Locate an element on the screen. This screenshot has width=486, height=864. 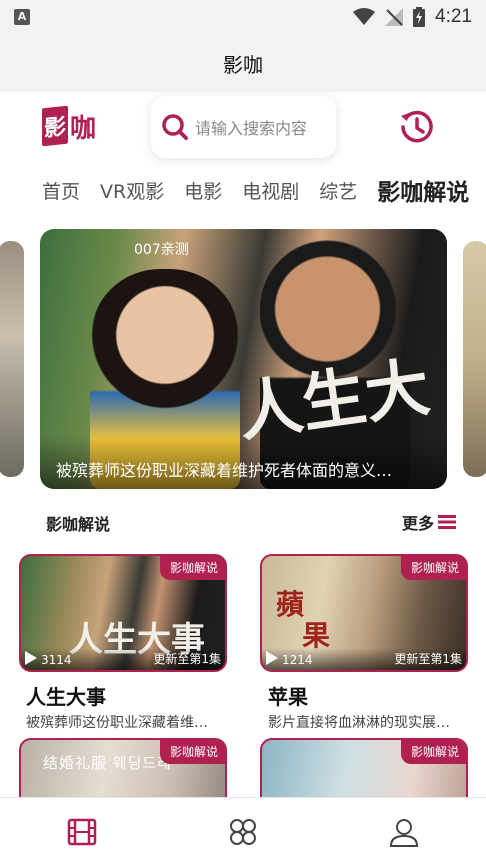
search-icon is located at coordinates (175, 127).